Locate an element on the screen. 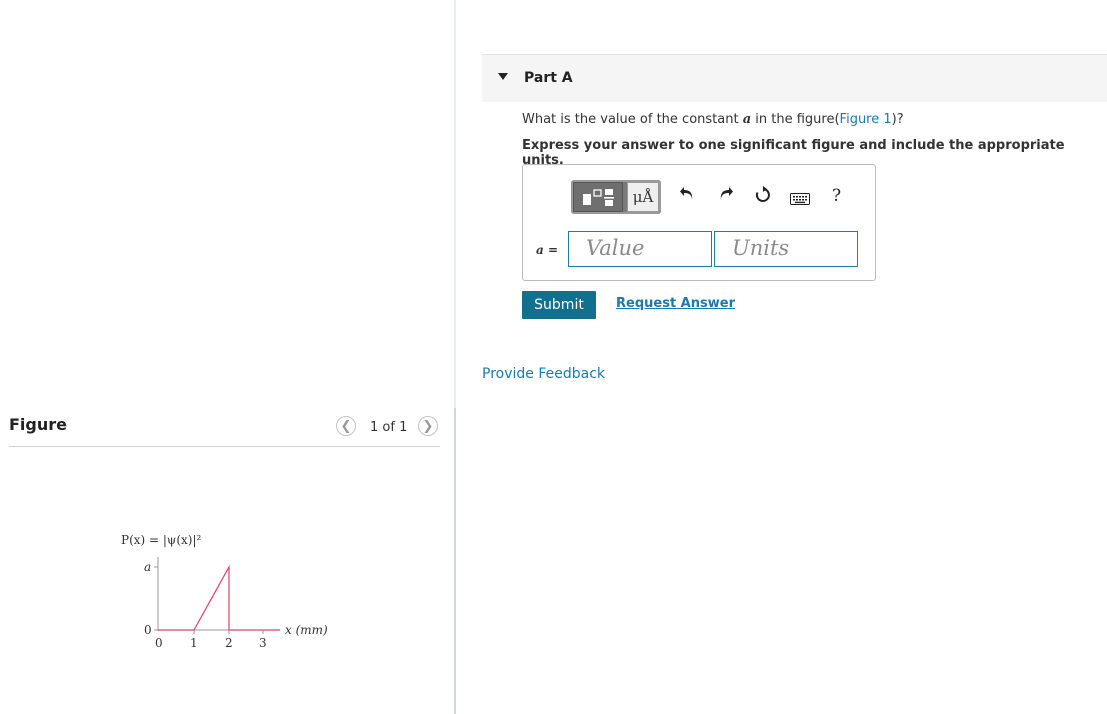 Image resolution: width=1107 pixels, height=714 pixels. chevron-right-icon: ❯ is located at coordinates (428, 426).